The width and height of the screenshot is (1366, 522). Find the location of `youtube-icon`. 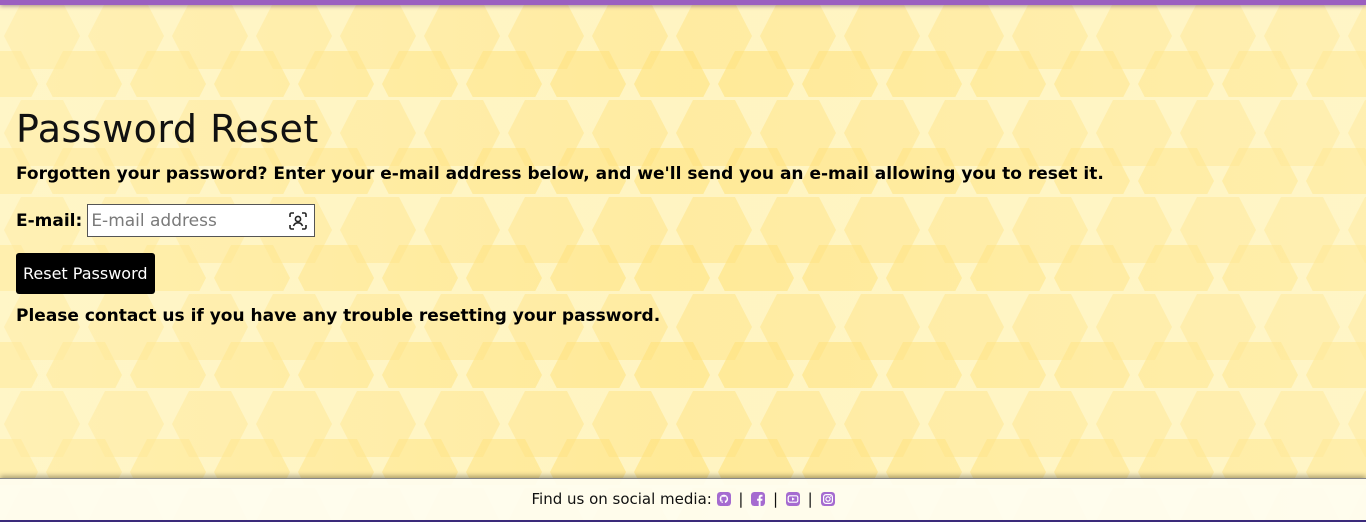

youtube-icon is located at coordinates (792, 499).